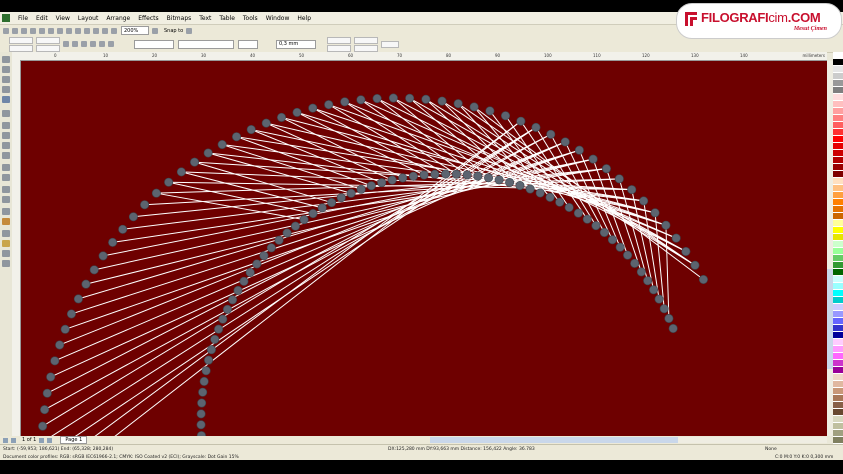  I want to click on ellipse-tool-icon, so click(6, 135).